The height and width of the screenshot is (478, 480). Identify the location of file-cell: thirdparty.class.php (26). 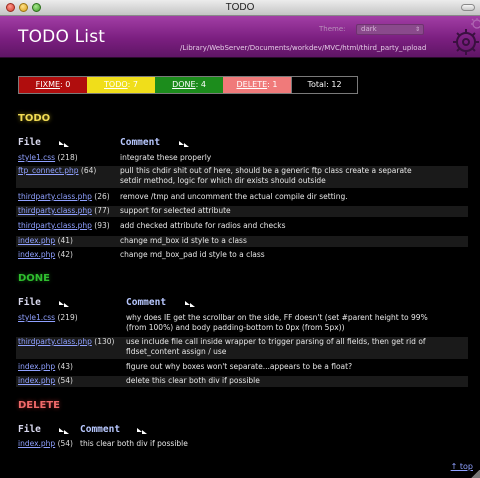
(64, 197).